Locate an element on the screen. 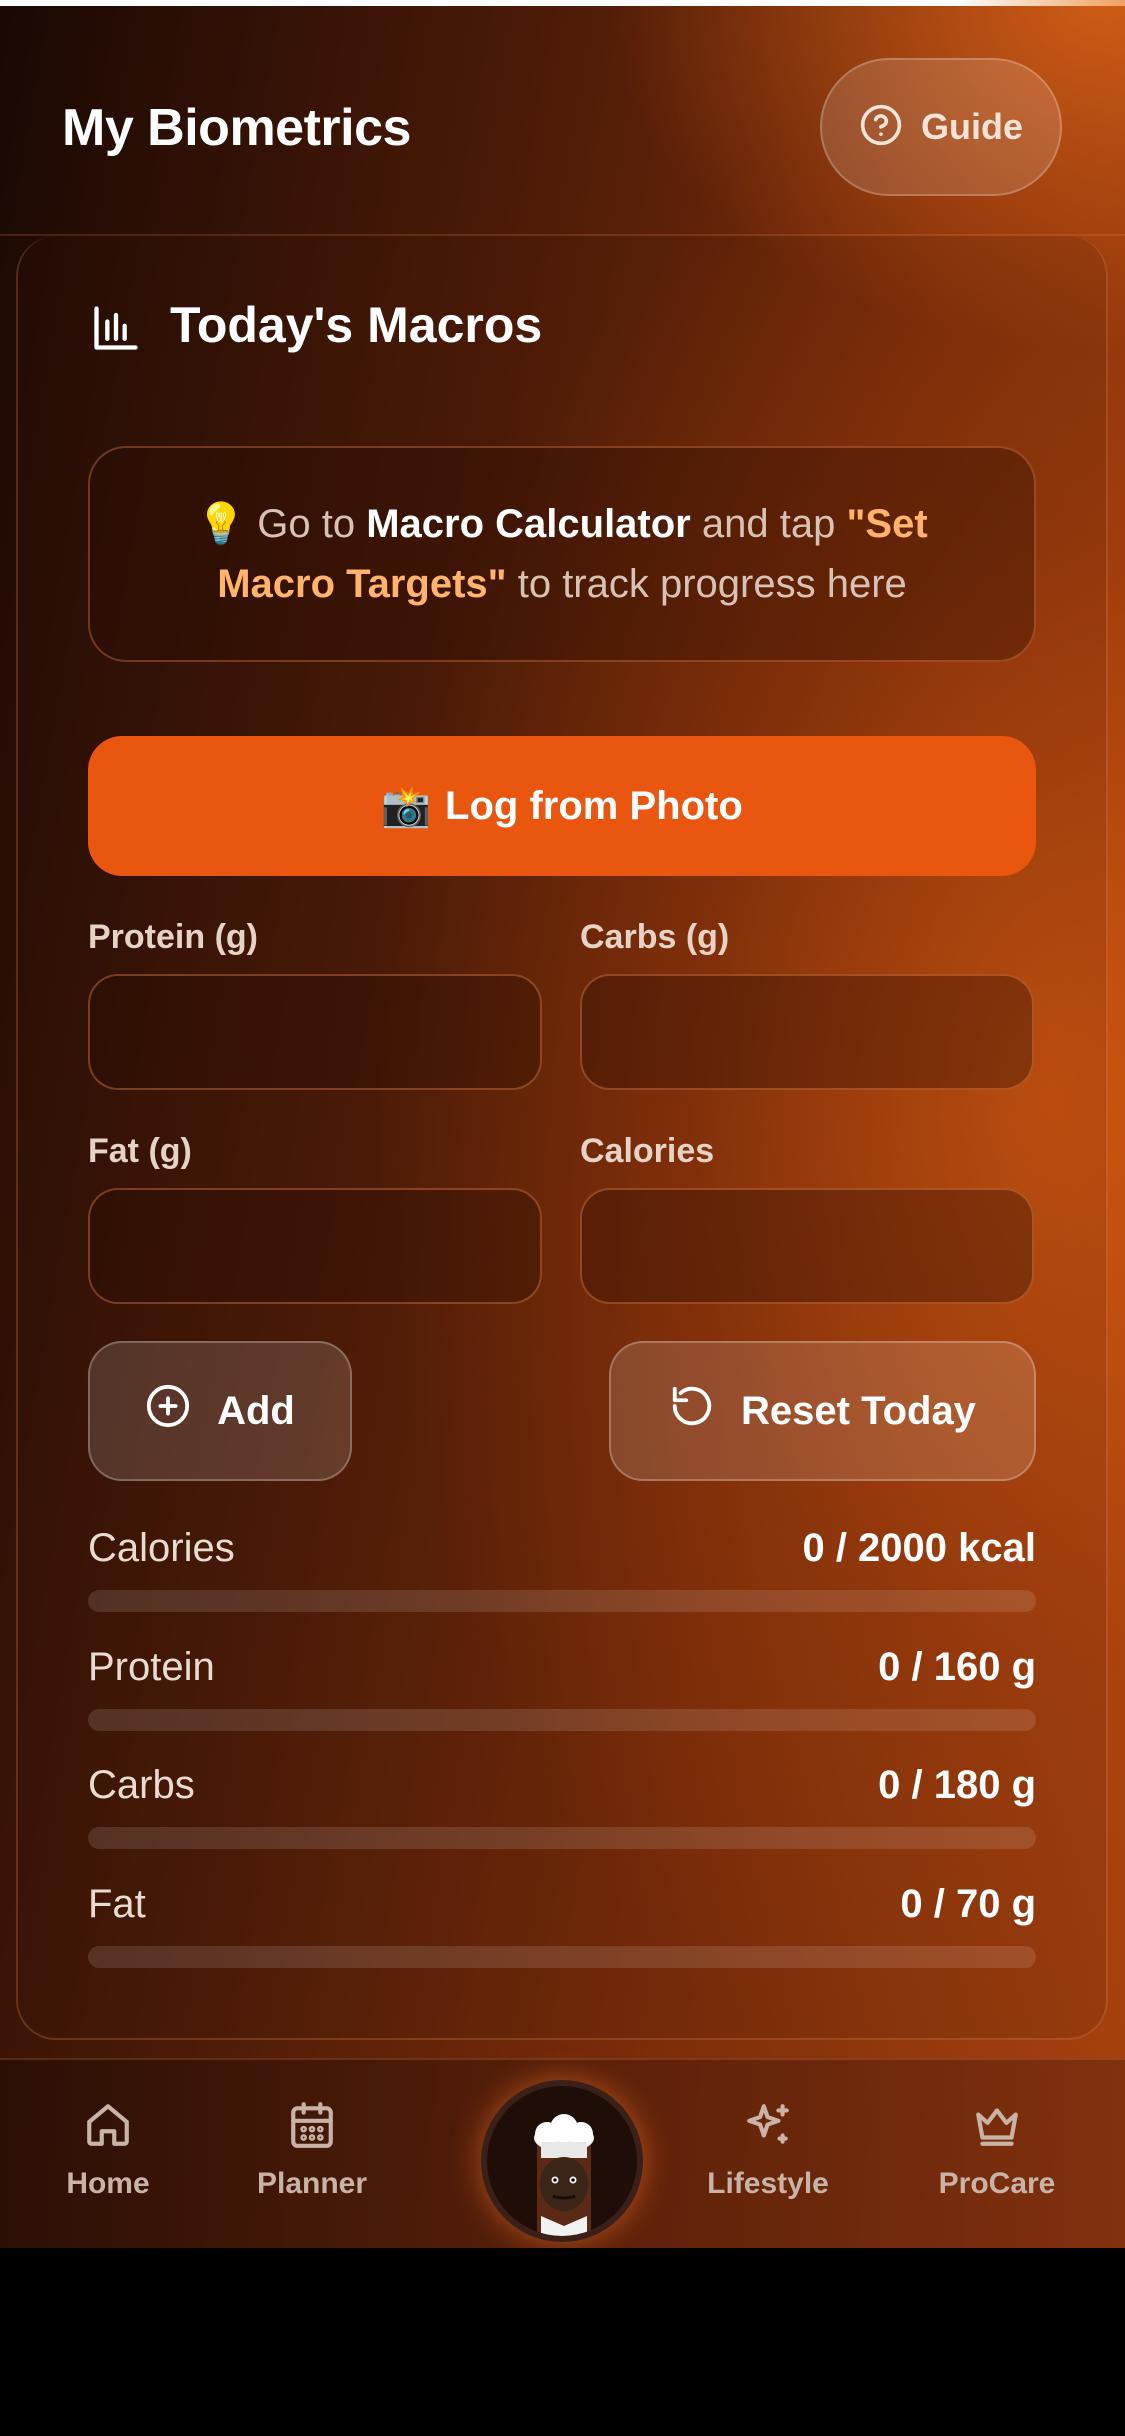 The image size is (1125, 2436). page-title: My Biometrics is located at coordinates (236, 128).